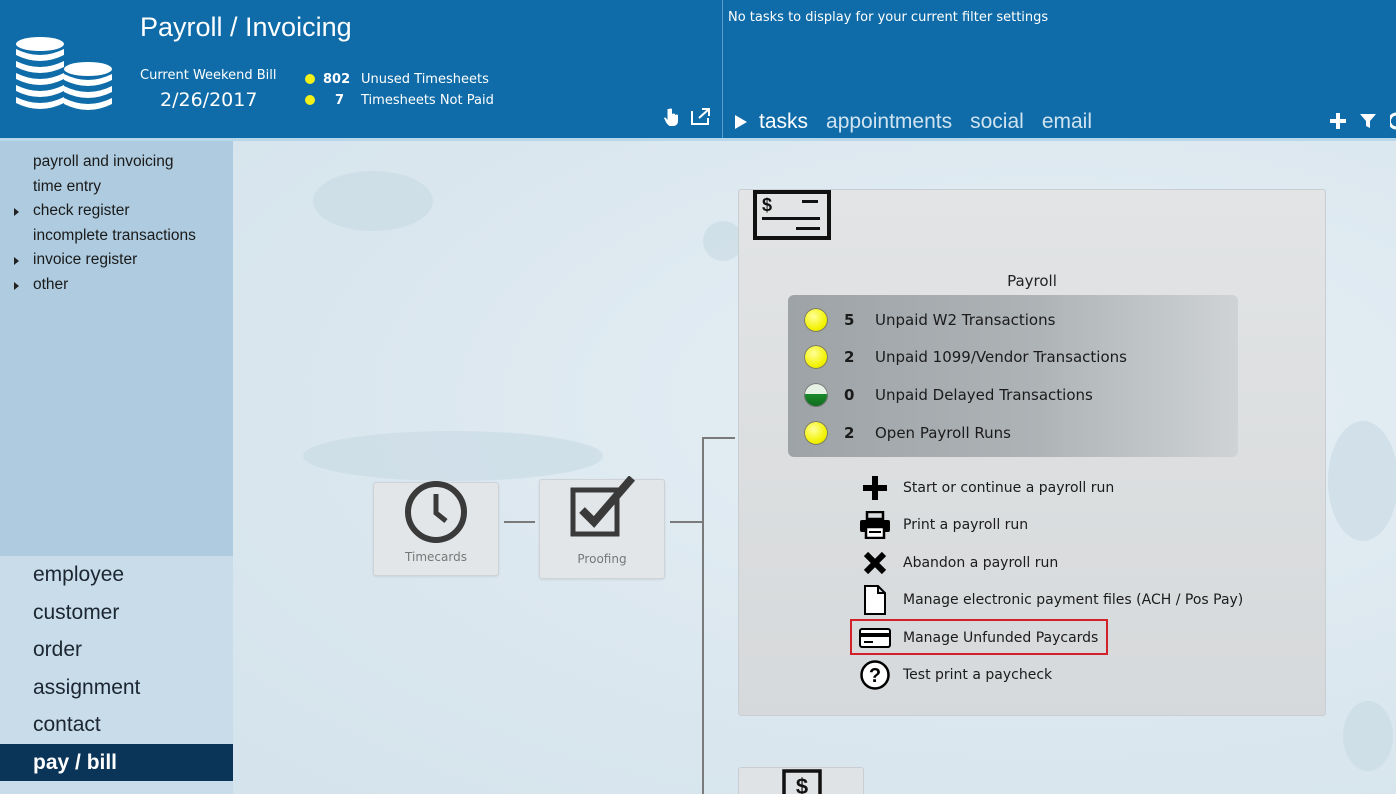 The height and width of the screenshot is (794, 1396). I want to click on check-icon: $, so click(792, 215).